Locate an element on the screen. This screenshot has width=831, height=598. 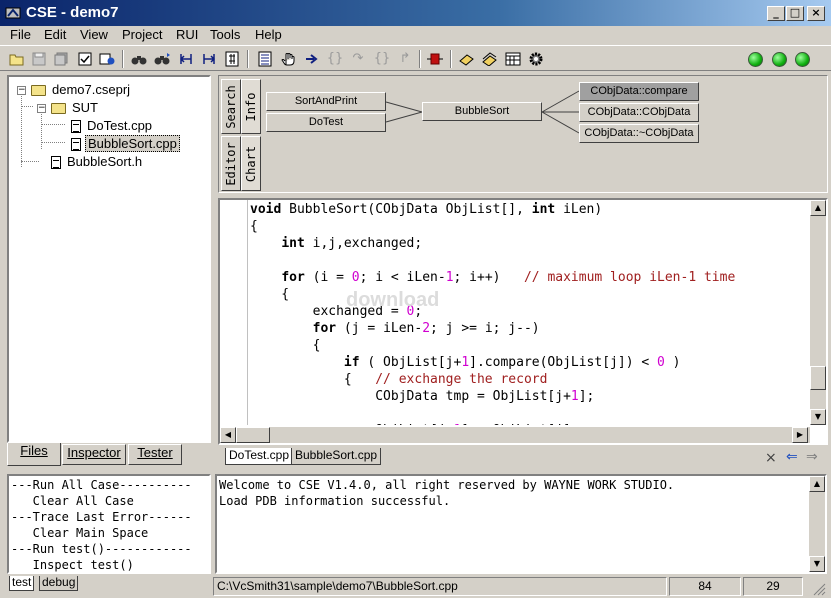
find-next-icon is located at coordinates (162, 59).